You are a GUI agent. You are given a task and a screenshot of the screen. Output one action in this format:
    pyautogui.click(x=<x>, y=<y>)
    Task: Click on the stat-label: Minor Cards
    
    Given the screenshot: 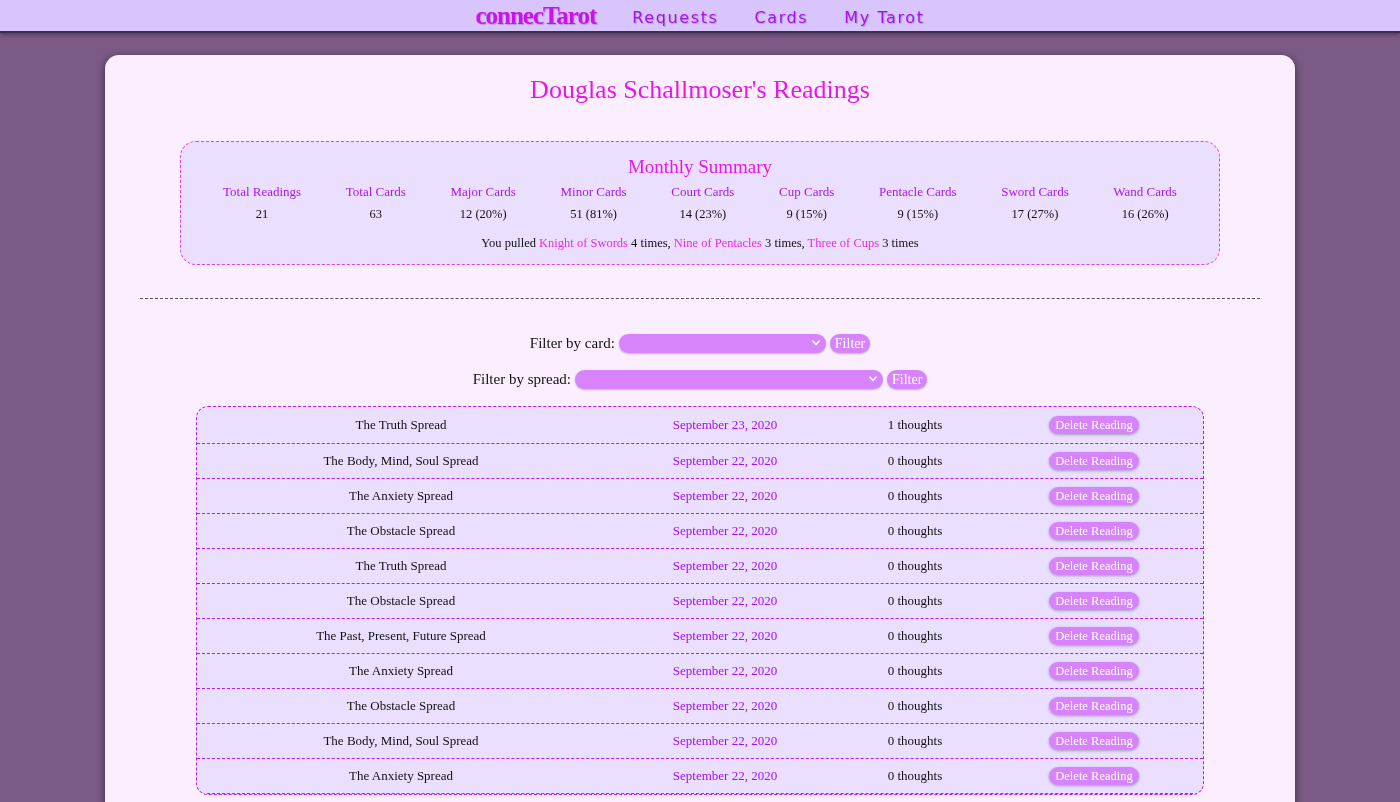 What is the action you would take?
    pyautogui.click(x=593, y=192)
    